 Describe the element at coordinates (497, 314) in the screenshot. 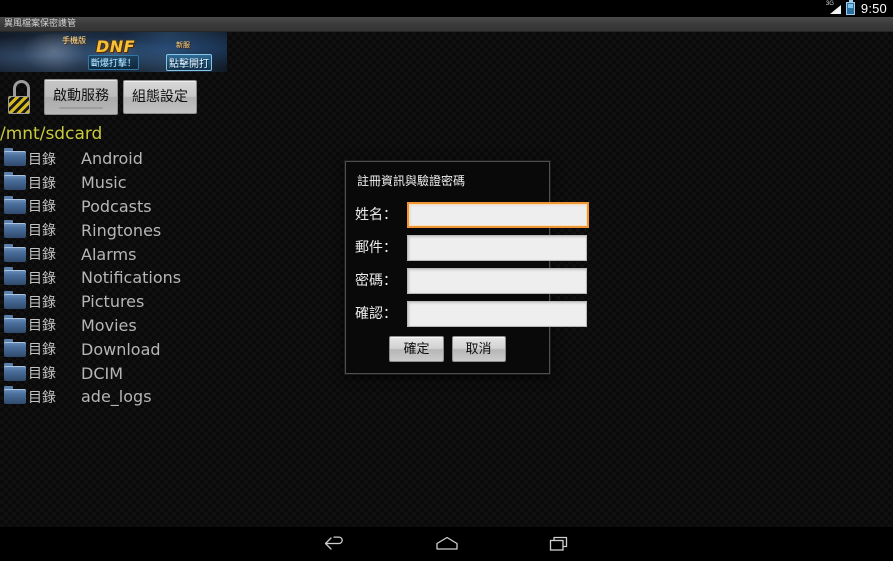

I see `confirm-password-input` at that location.